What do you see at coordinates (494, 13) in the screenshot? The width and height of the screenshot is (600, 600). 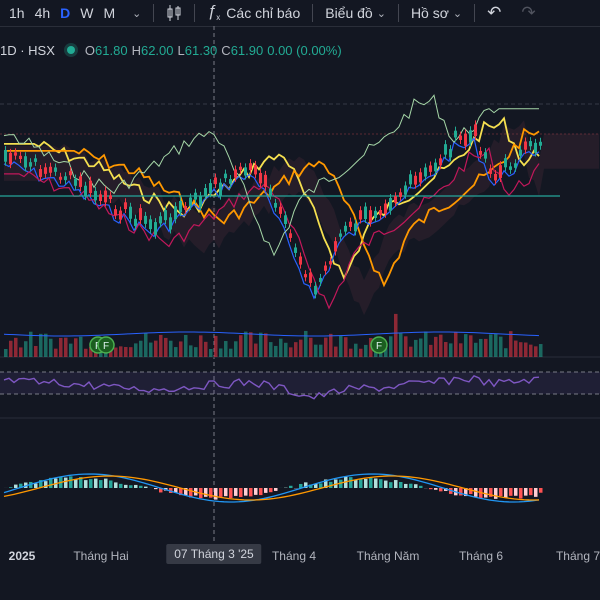 I see `undo-button: ↶` at bounding box center [494, 13].